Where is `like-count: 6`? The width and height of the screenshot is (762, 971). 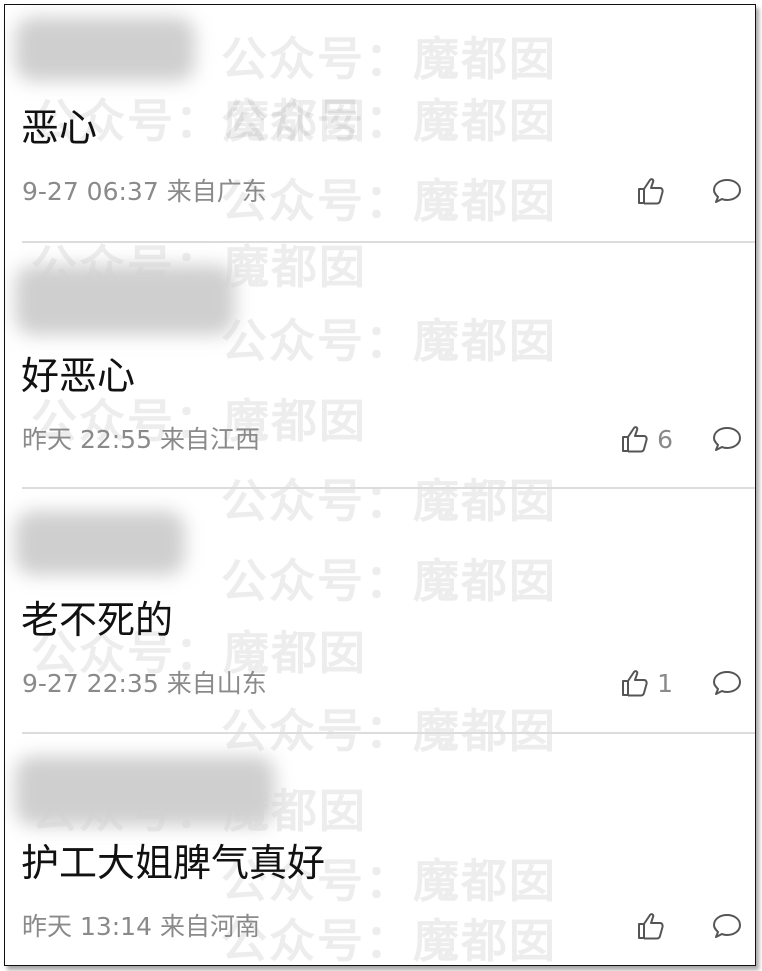
like-count: 6 is located at coordinates (665, 439).